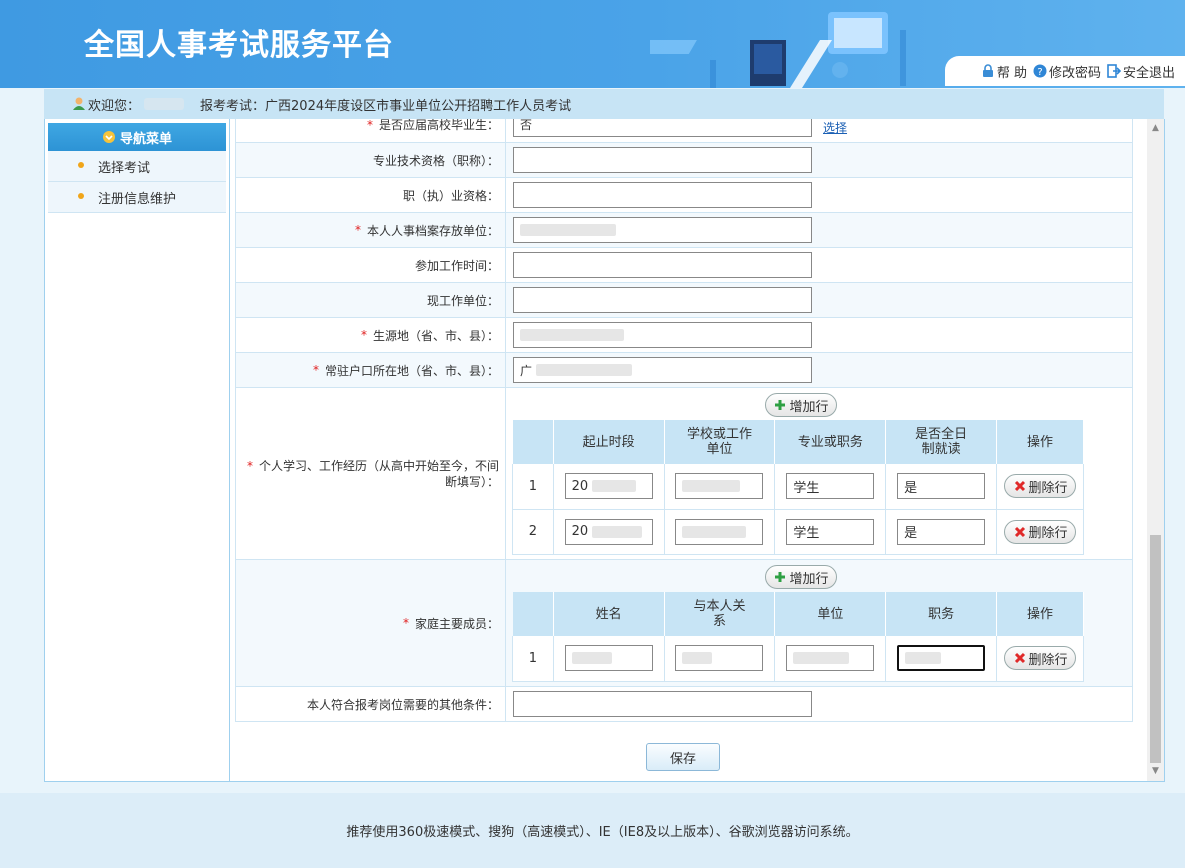 Image resolution: width=1185 pixels, height=868 pixels. What do you see at coordinates (987, 70) in the screenshot?
I see `lock-icon` at bounding box center [987, 70].